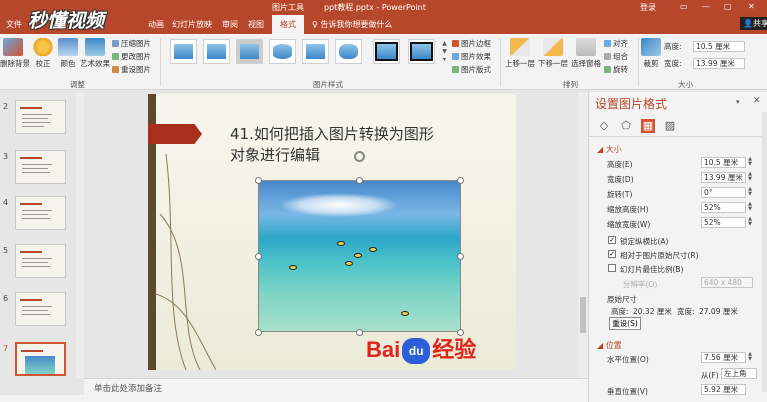 The image size is (767, 402). Describe the element at coordinates (553, 53) in the screenshot. I see `send-backward-button: 下移一层` at that location.